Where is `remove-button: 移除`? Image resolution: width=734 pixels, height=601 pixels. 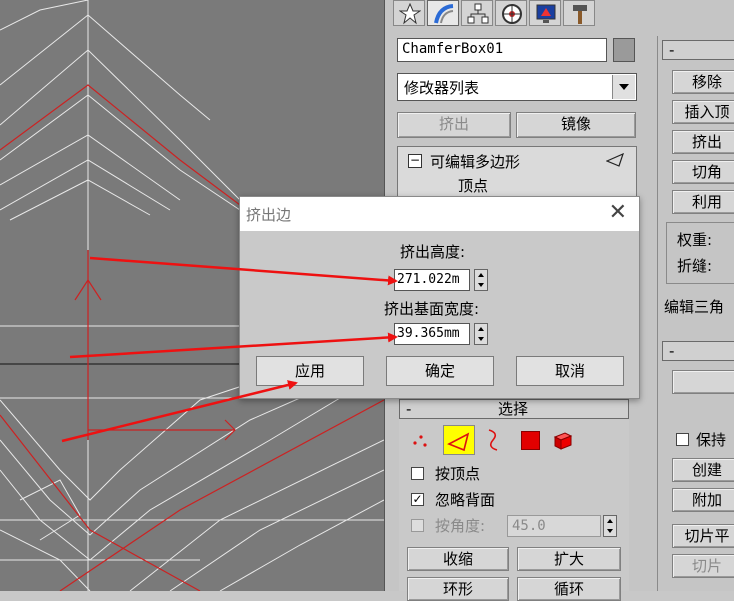
remove-button: 移除 is located at coordinates (703, 82).